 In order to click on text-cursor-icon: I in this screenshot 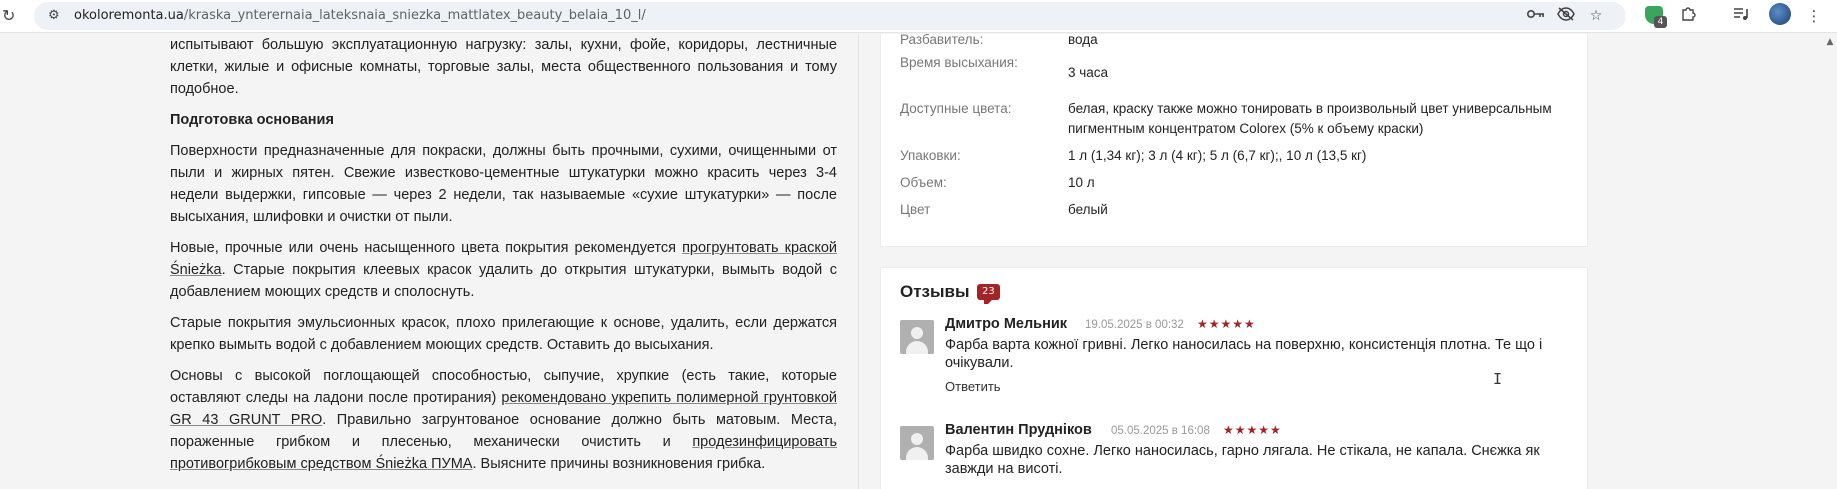, I will do `click(1498, 379)`.